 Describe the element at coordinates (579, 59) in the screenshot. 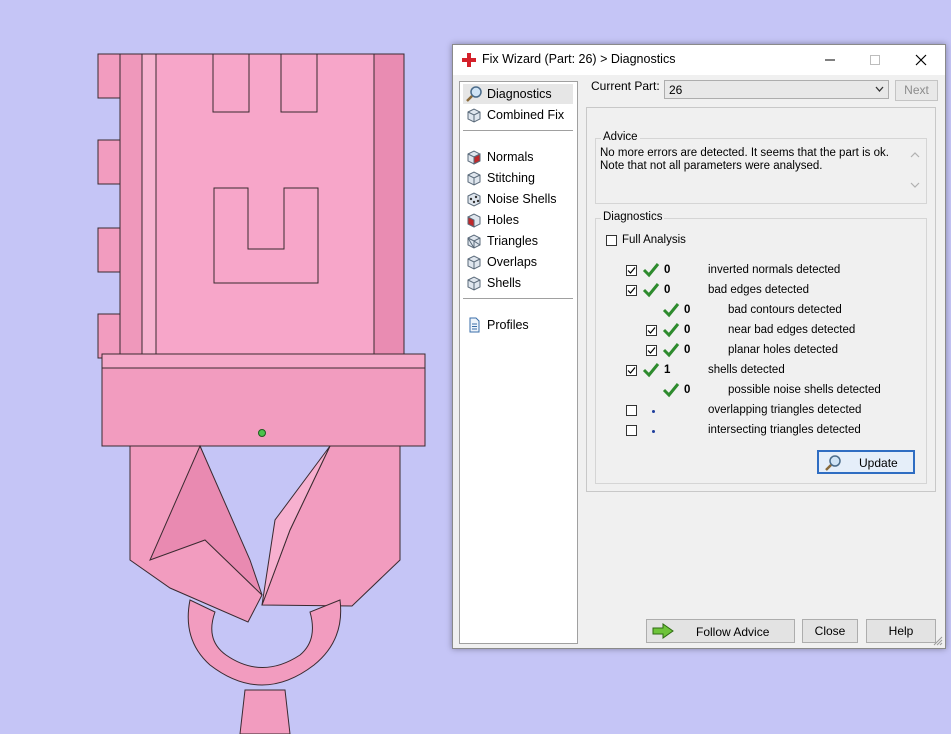

I see `window-title: Fix Wizard (Part: 26) > Diagnostics` at that location.